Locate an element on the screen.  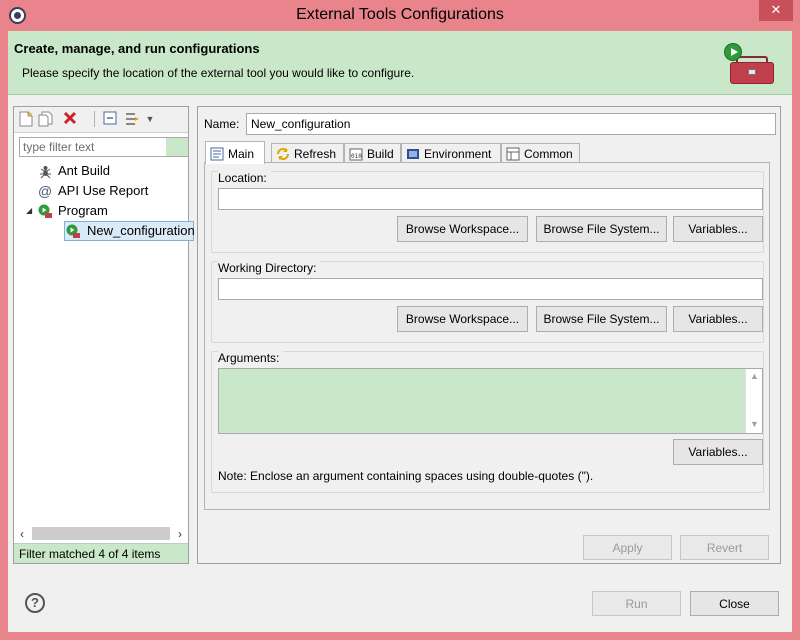
horizontal-scrollbar: ‹ › is located at coordinates (101, 534).